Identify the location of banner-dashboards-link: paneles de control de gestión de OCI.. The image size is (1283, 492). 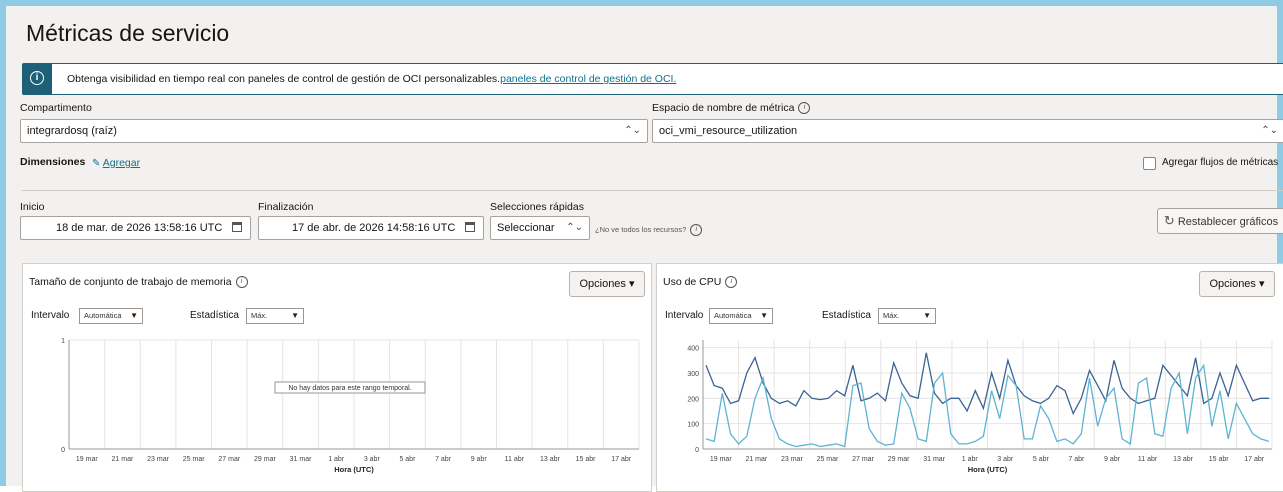
(588, 79).